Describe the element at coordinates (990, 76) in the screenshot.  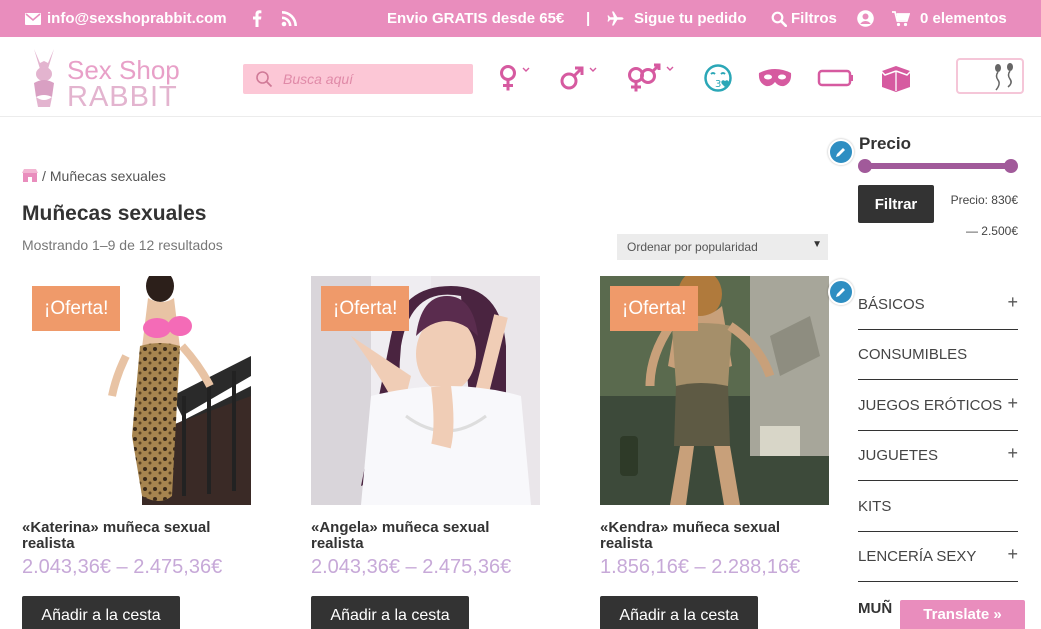
I see `header-user-box` at that location.